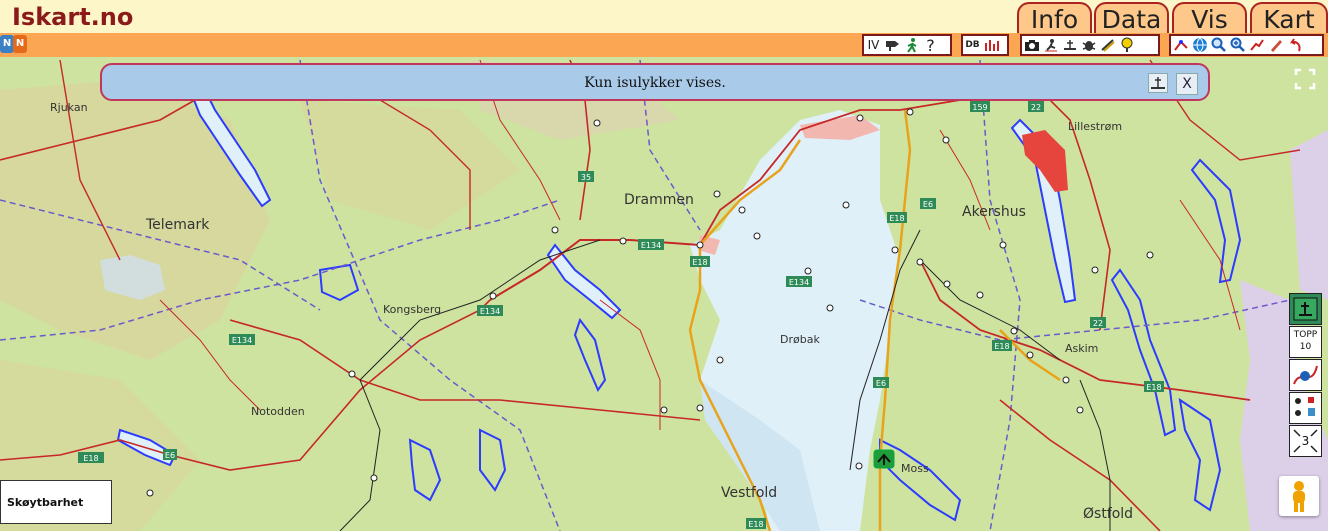 This screenshot has width=1328, height=531. I want to click on legend-panel: Skøytbarhet, so click(56, 502).